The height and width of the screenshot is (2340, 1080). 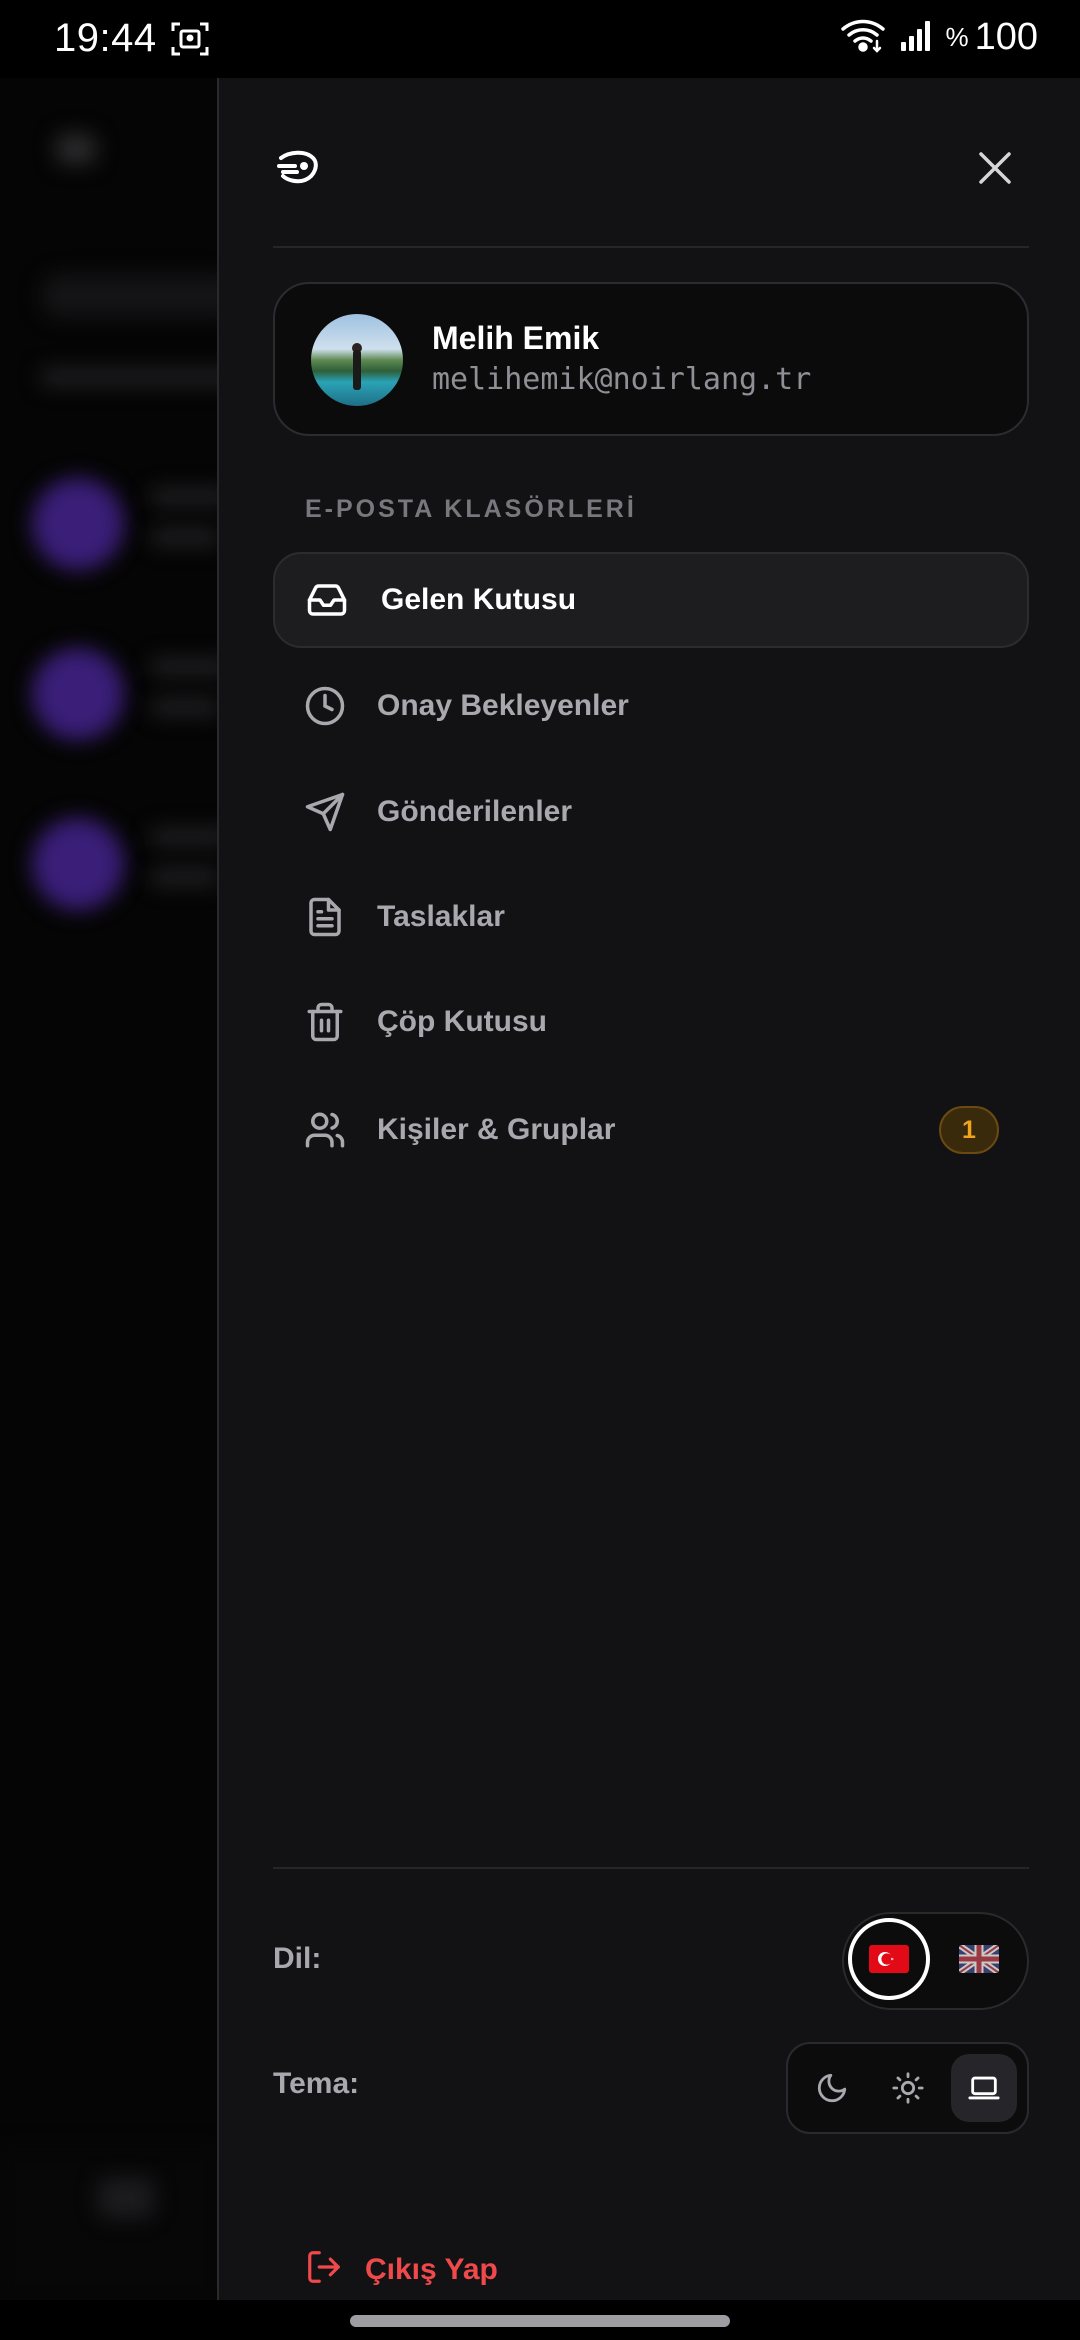 I want to click on profile-name: Melih Emik, so click(x=516, y=338).